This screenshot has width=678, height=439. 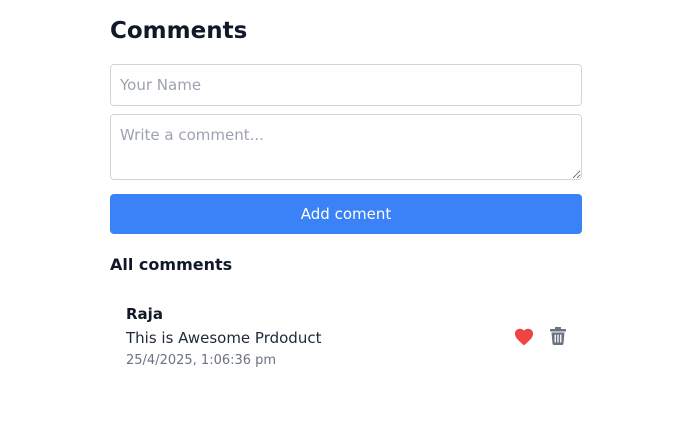 I want to click on comment-textarea, so click(x=346, y=147).